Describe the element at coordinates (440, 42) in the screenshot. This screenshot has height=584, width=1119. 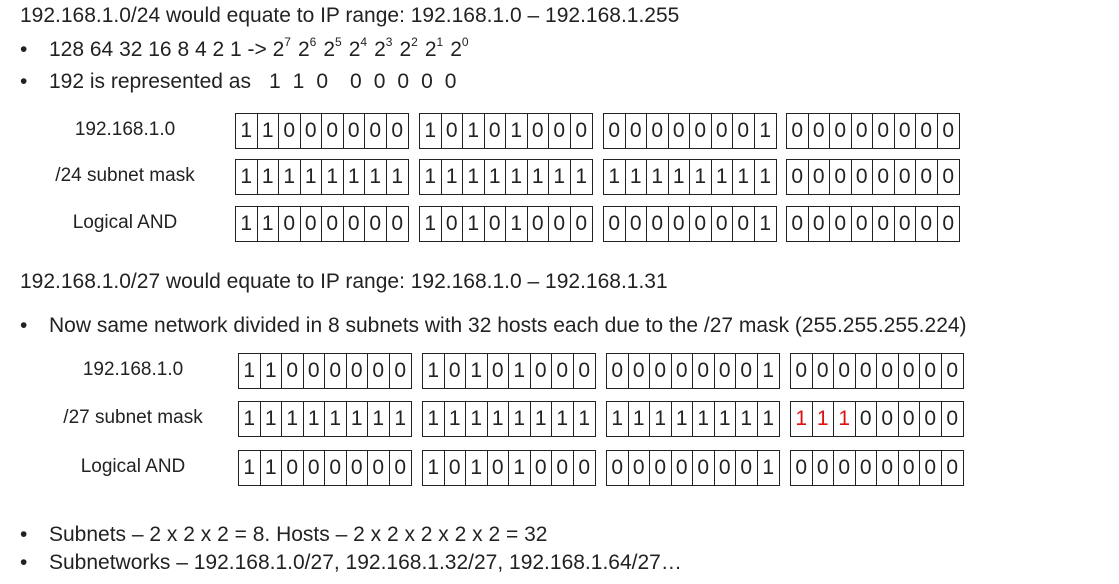
I see `power-exponent: 1` at that location.